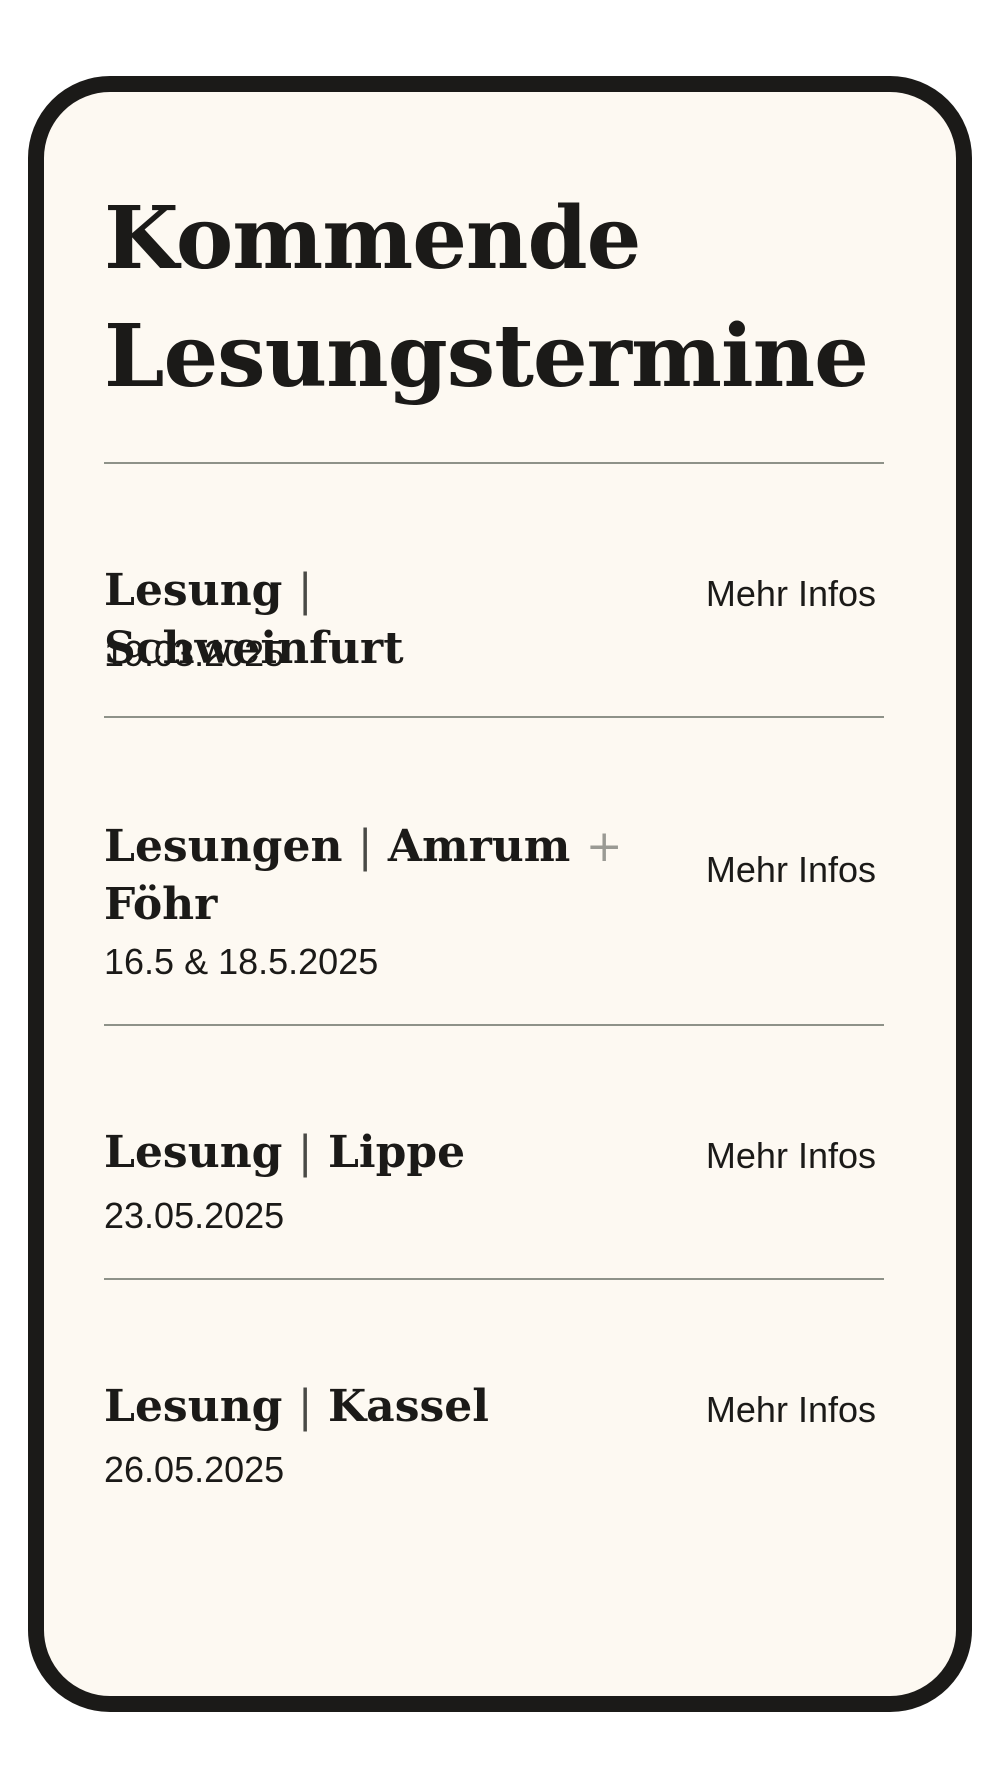 The height and width of the screenshot is (1778, 1000). Describe the element at coordinates (604, 846) in the screenshot. I see `event-plus: +` at that location.